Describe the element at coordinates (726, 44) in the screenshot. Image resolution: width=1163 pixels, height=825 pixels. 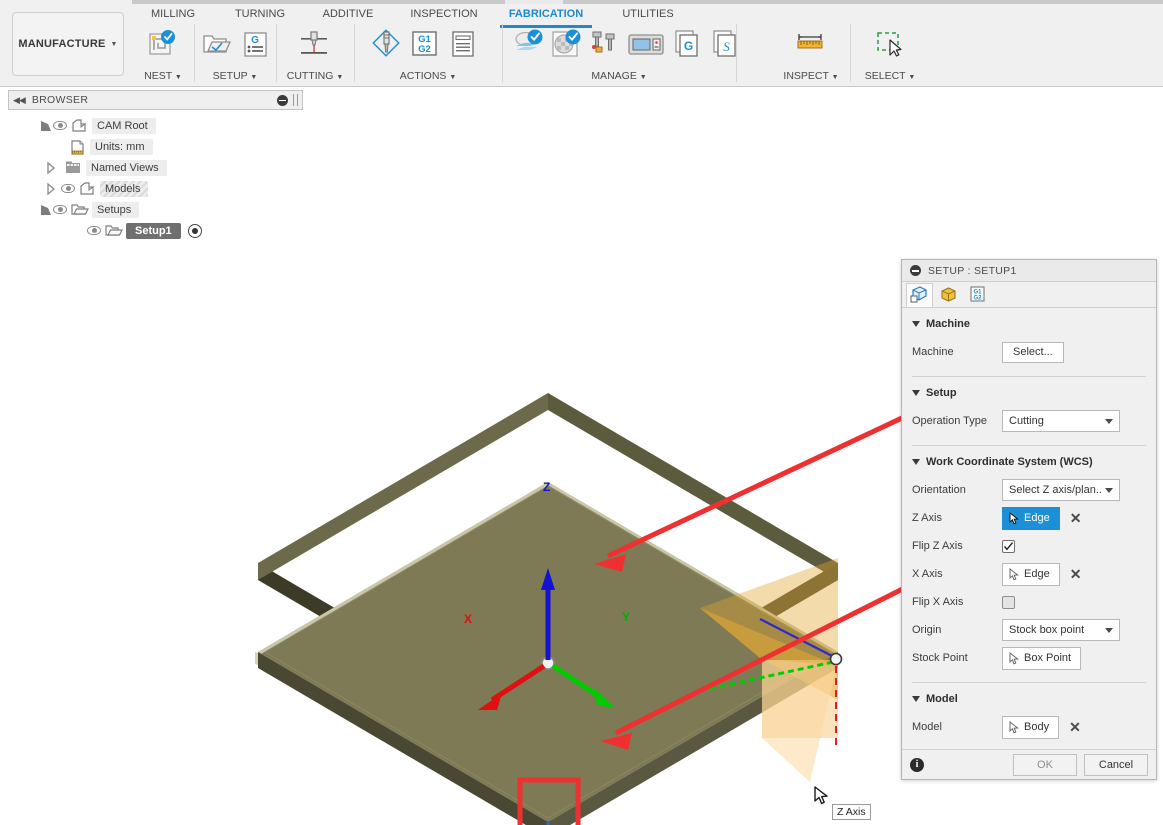
I see `setup-sheet-s-icon: S` at that location.